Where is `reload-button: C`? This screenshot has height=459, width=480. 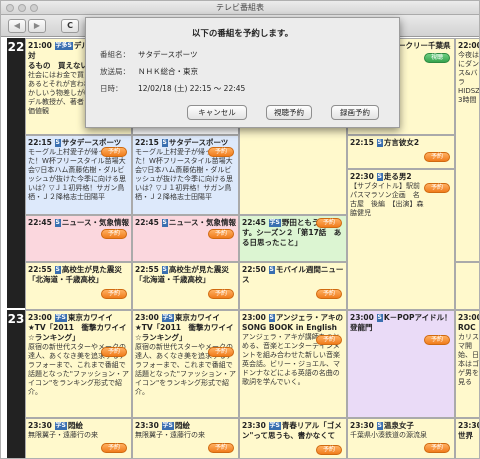 reload-button: C is located at coordinates (70, 26).